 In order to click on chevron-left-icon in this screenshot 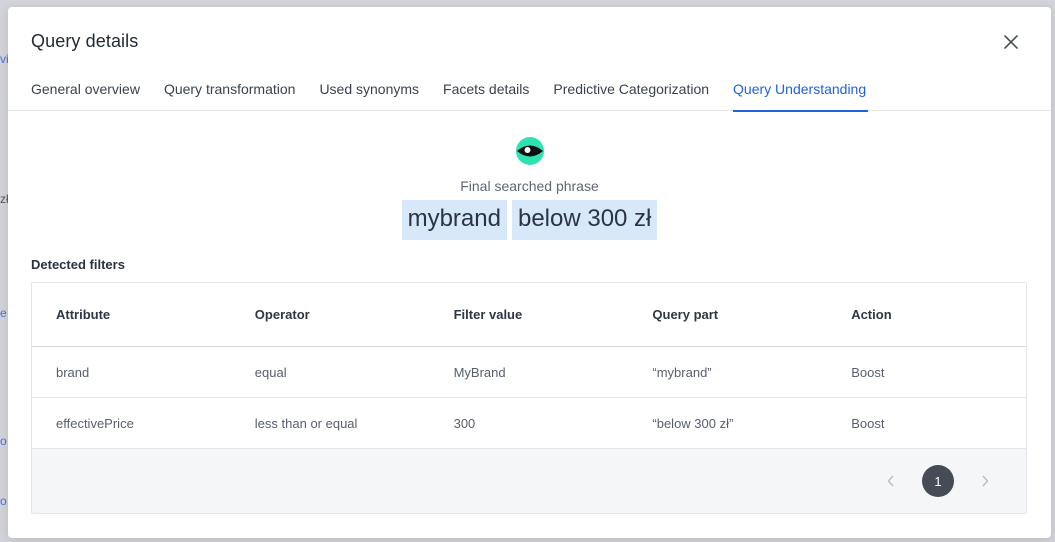, I will do `click(890, 481)`.